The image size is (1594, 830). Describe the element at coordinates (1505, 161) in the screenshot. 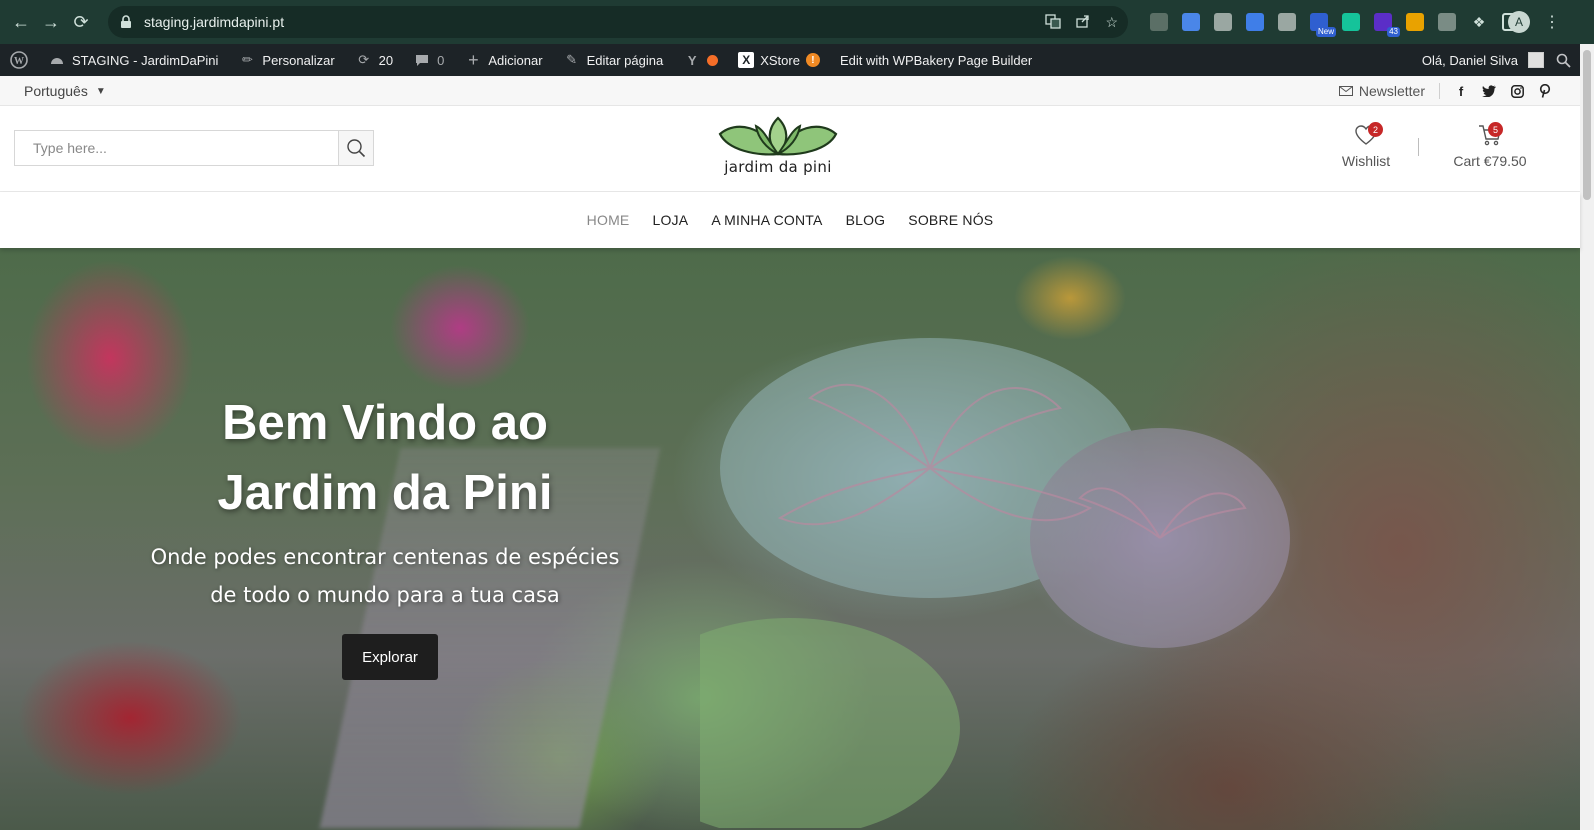

I see `cart-total: €79.50` at that location.